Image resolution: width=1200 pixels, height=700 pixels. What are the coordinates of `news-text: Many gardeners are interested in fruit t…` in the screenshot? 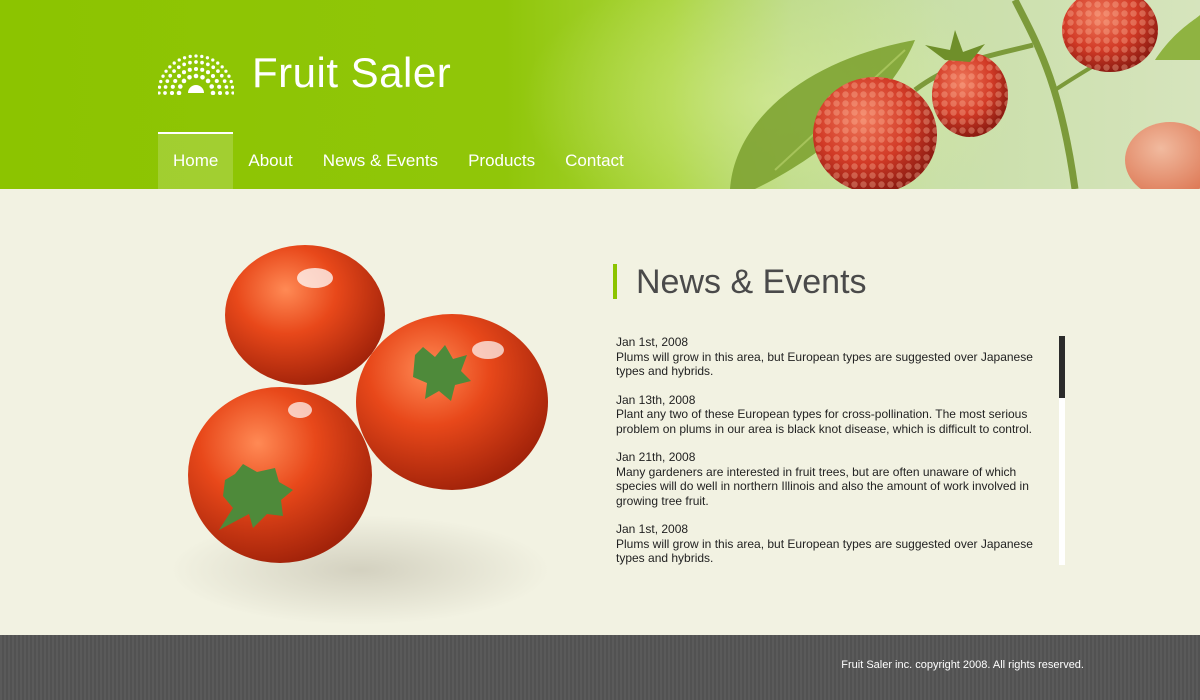 It's located at (822, 486).